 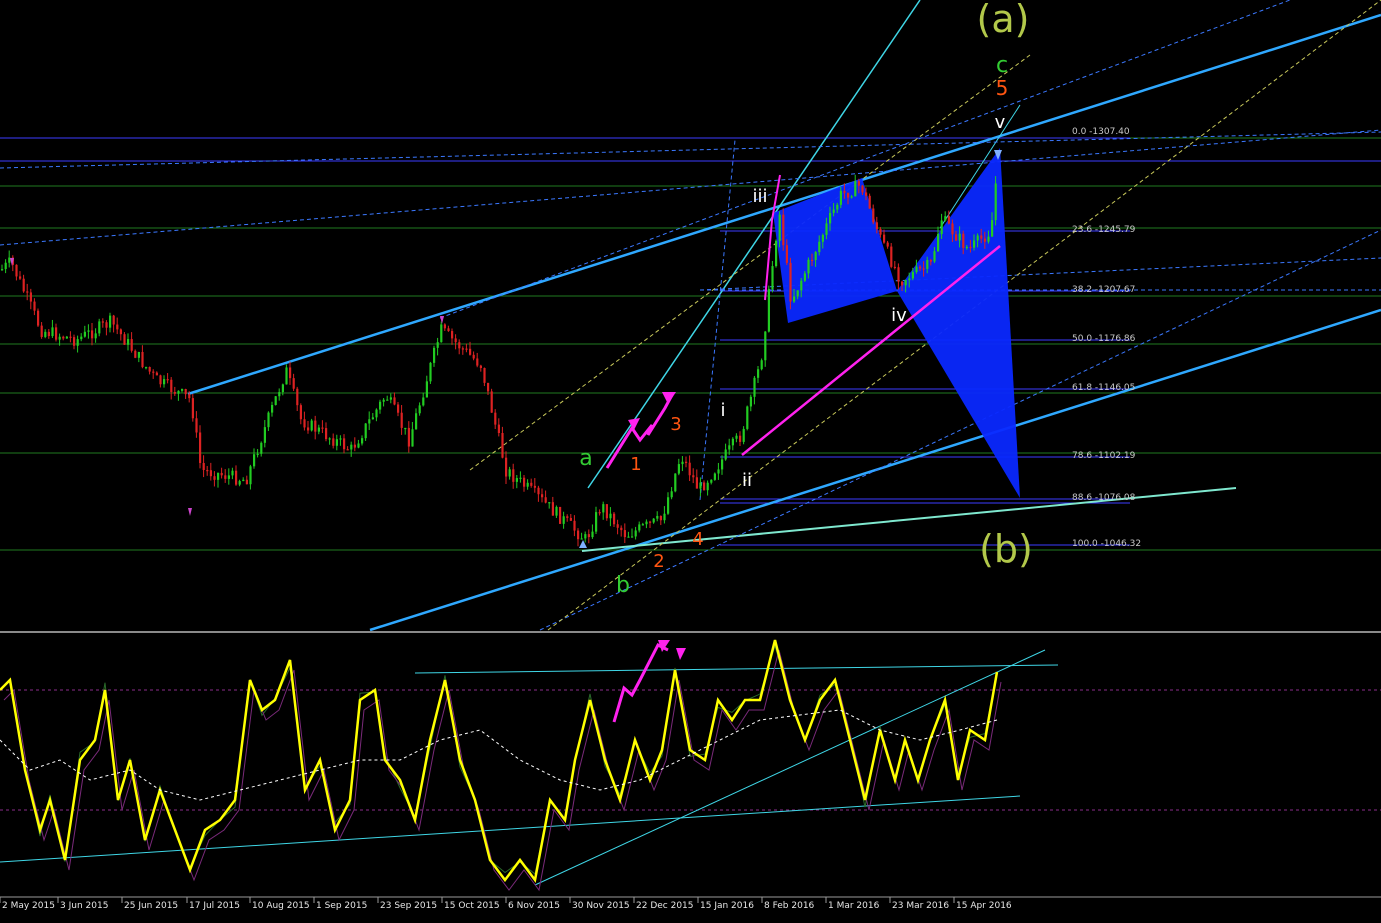 What do you see at coordinates (1000, 122) in the screenshot?
I see `wave-label-v: v` at bounding box center [1000, 122].